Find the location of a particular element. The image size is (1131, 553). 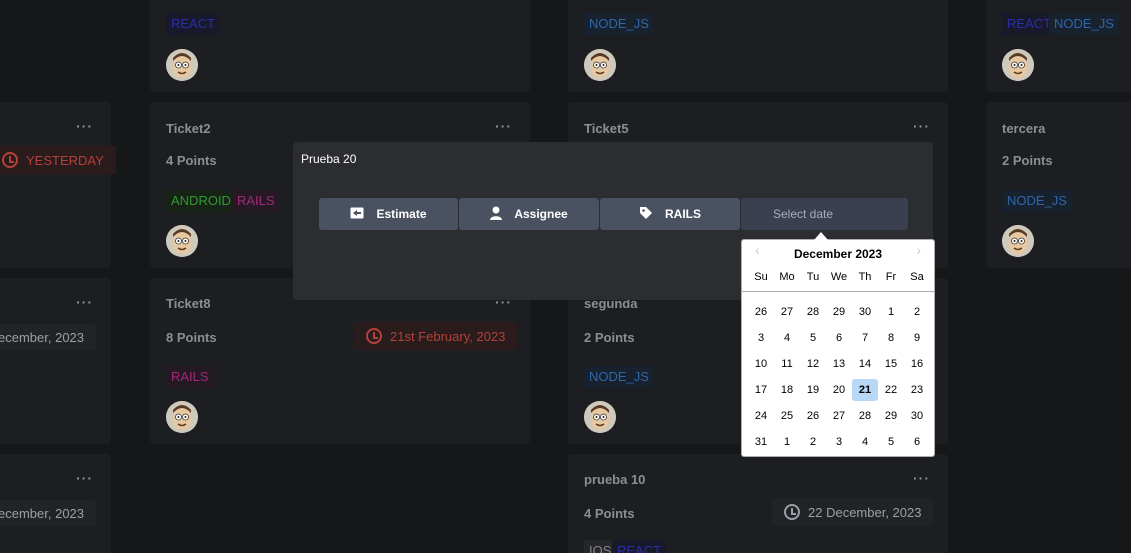

day-cell: 8 is located at coordinates (891, 338).